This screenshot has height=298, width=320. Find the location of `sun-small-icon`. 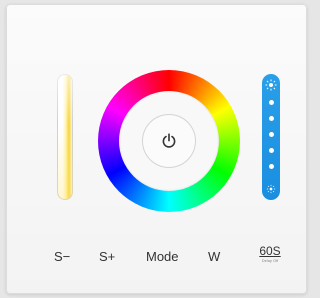

sun-small-icon is located at coordinates (271, 189).